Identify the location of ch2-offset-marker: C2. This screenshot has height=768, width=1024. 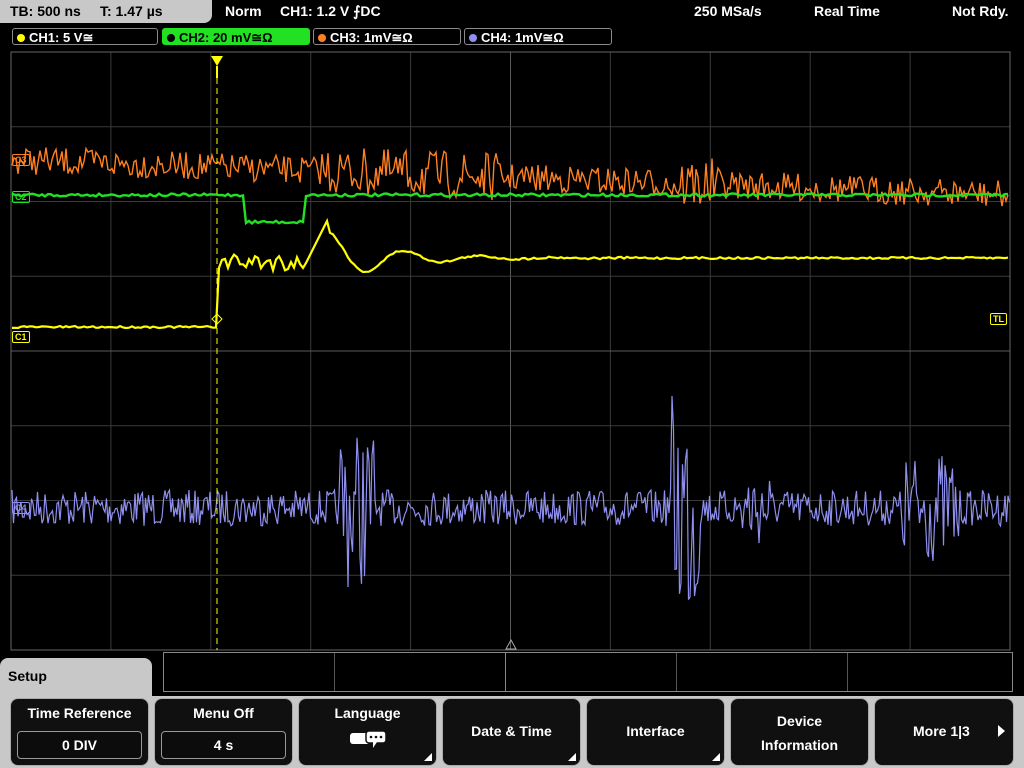
(21, 197).